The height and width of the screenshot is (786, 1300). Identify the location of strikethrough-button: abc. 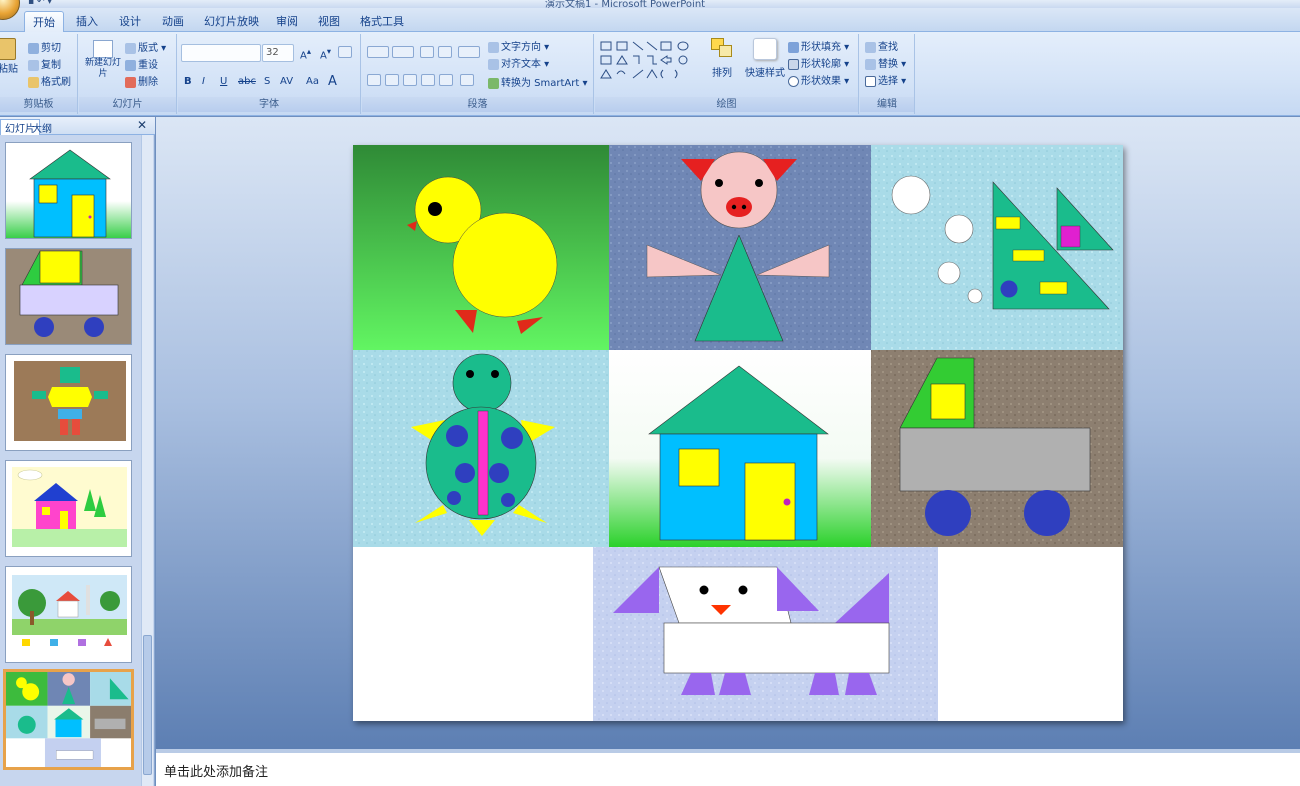
(247, 81).